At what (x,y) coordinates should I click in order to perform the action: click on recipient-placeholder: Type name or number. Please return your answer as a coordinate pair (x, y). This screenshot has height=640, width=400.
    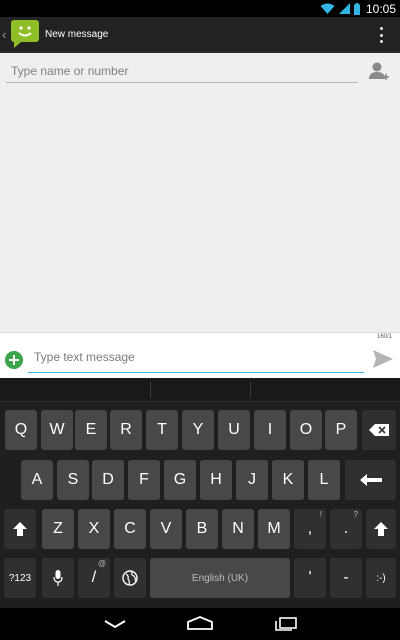
    Looking at the image, I should click on (70, 71).